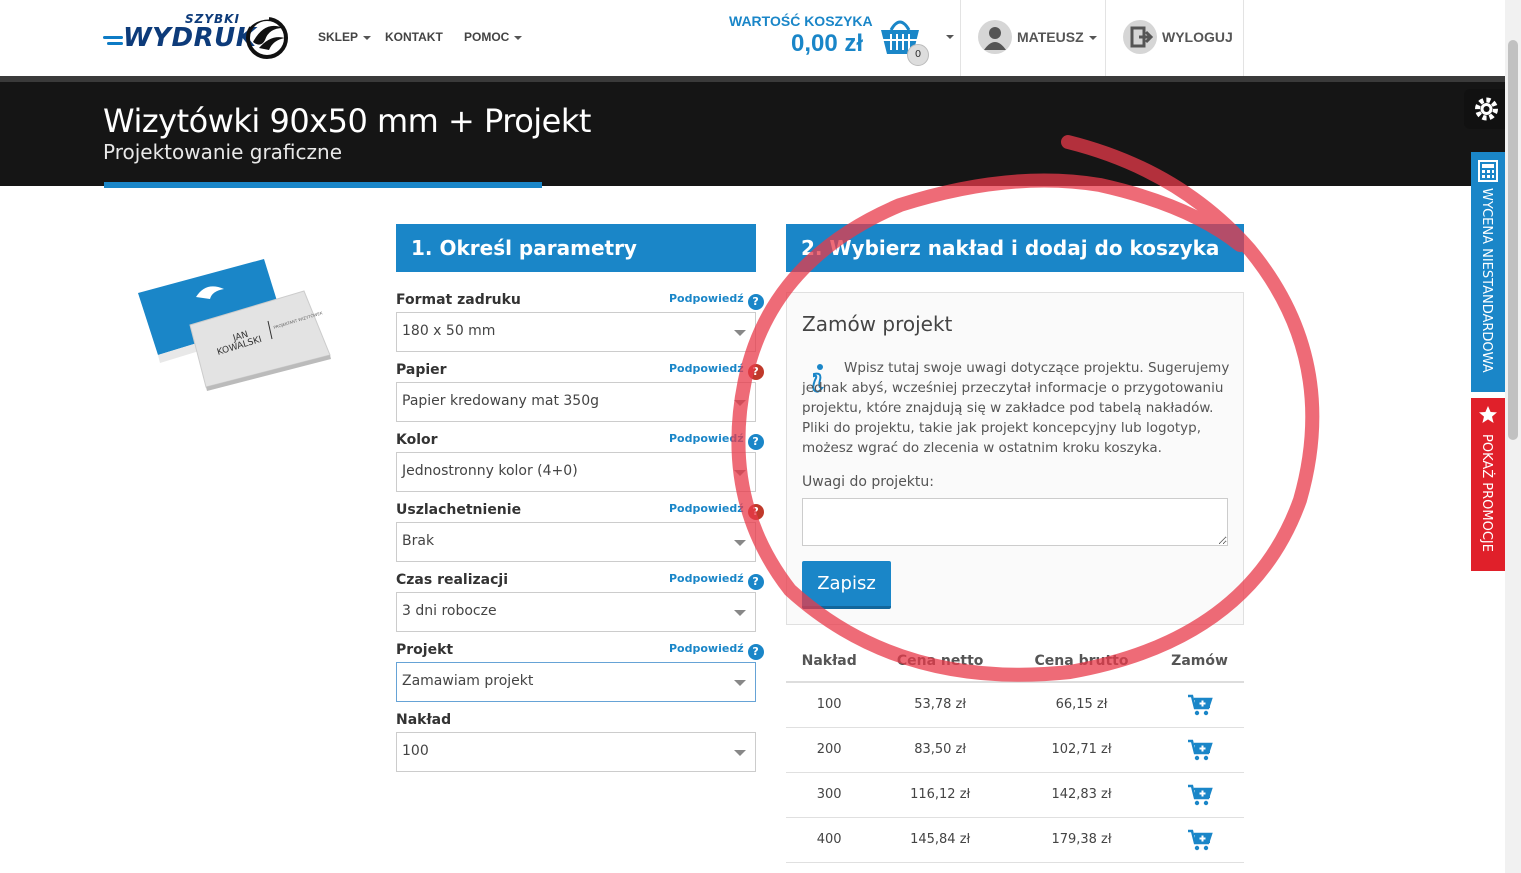 This screenshot has width=1521, height=873. Describe the element at coordinates (1488, 484) in the screenshot. I see `promotions-tab: POKAŻ PROMOCJE` at that location.